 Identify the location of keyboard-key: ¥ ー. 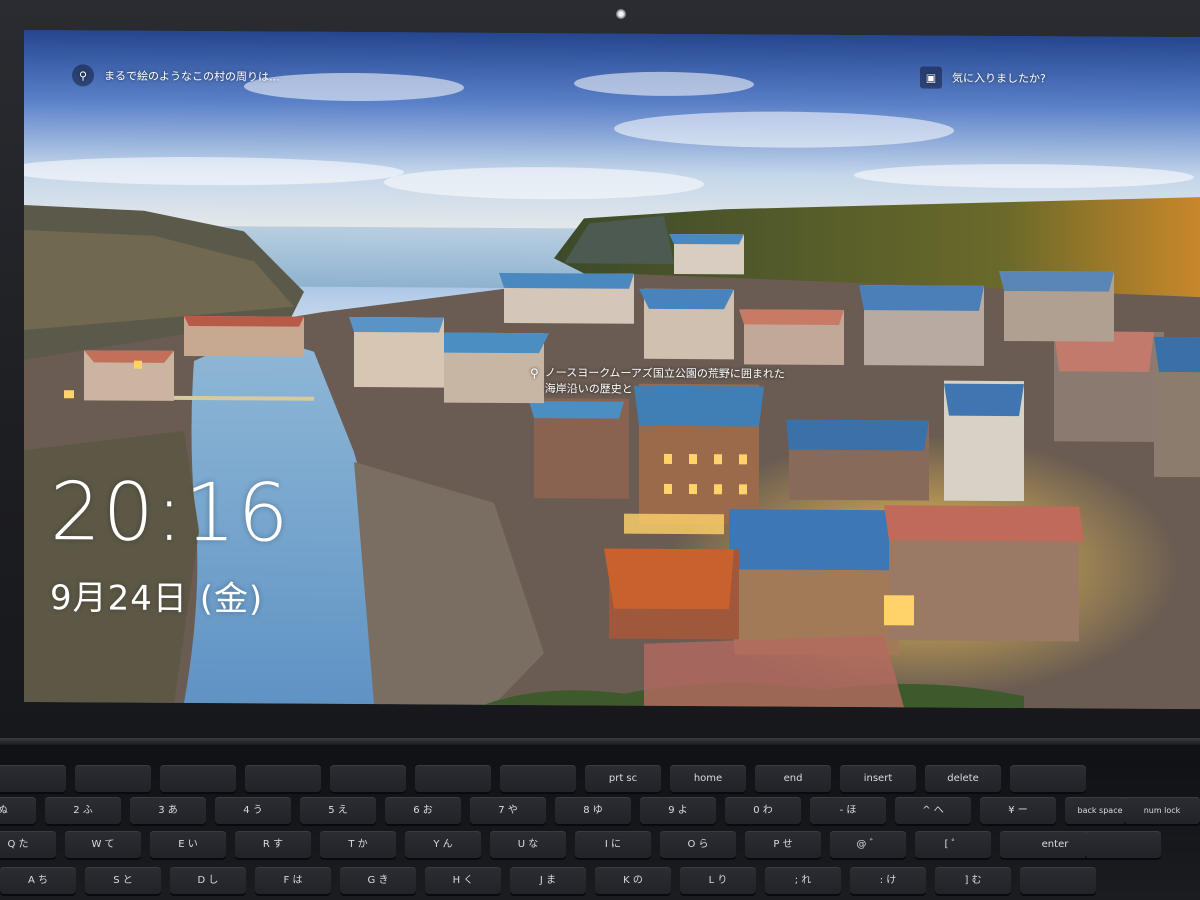
(1018, 810).